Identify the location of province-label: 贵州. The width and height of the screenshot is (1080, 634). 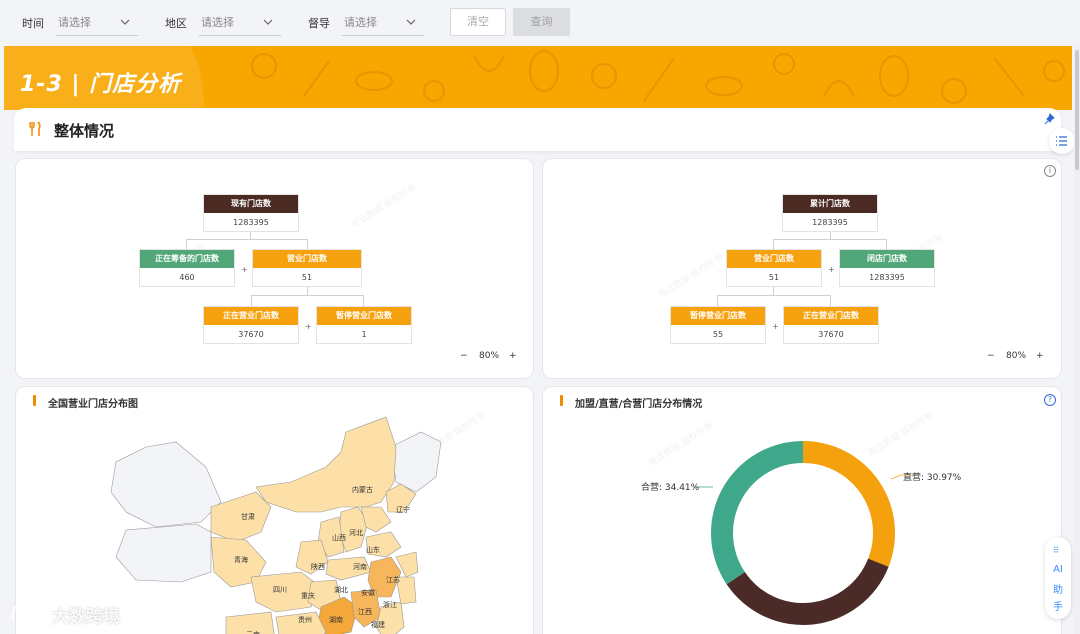
(305, 619).